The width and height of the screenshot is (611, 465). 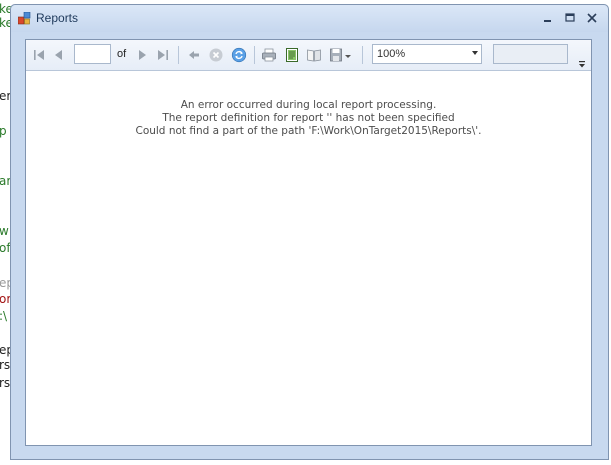 I want to click on next-page-icon, so click(x=142, y=55).